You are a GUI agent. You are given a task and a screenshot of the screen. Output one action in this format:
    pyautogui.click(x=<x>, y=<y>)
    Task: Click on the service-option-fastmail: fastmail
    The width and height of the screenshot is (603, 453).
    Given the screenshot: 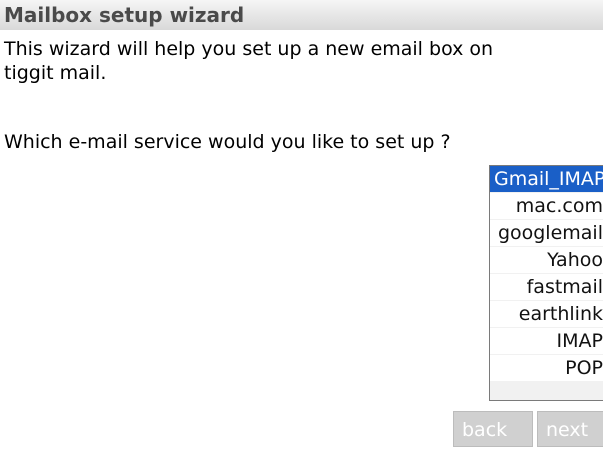 What is the action you would take?
    pyautogui.click(x=546, y=287)
    